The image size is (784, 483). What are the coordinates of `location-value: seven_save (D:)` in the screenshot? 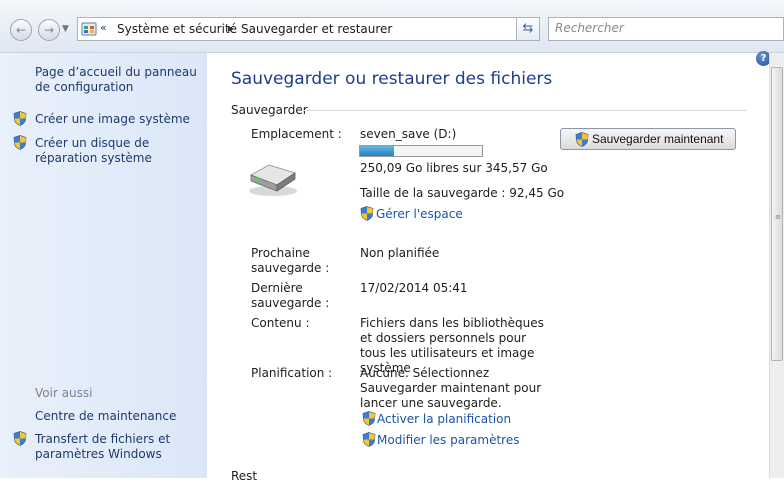 It's located at (408, 134).